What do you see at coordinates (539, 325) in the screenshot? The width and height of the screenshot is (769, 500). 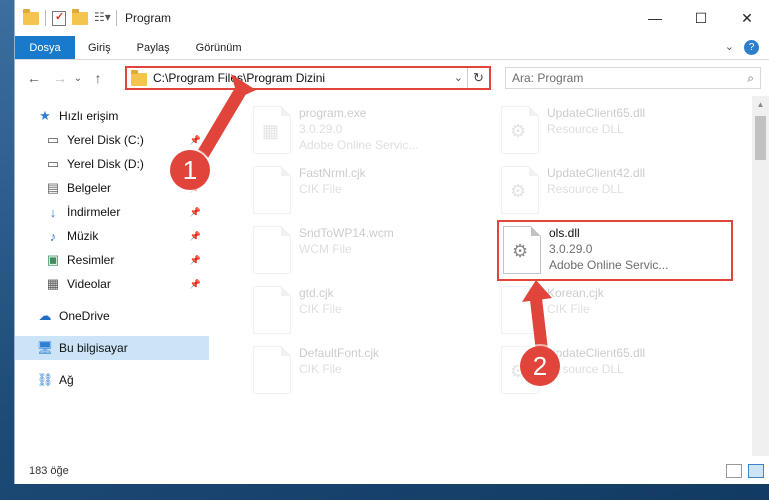 I see `arrow-to-file` at bounding box center [539, 325].